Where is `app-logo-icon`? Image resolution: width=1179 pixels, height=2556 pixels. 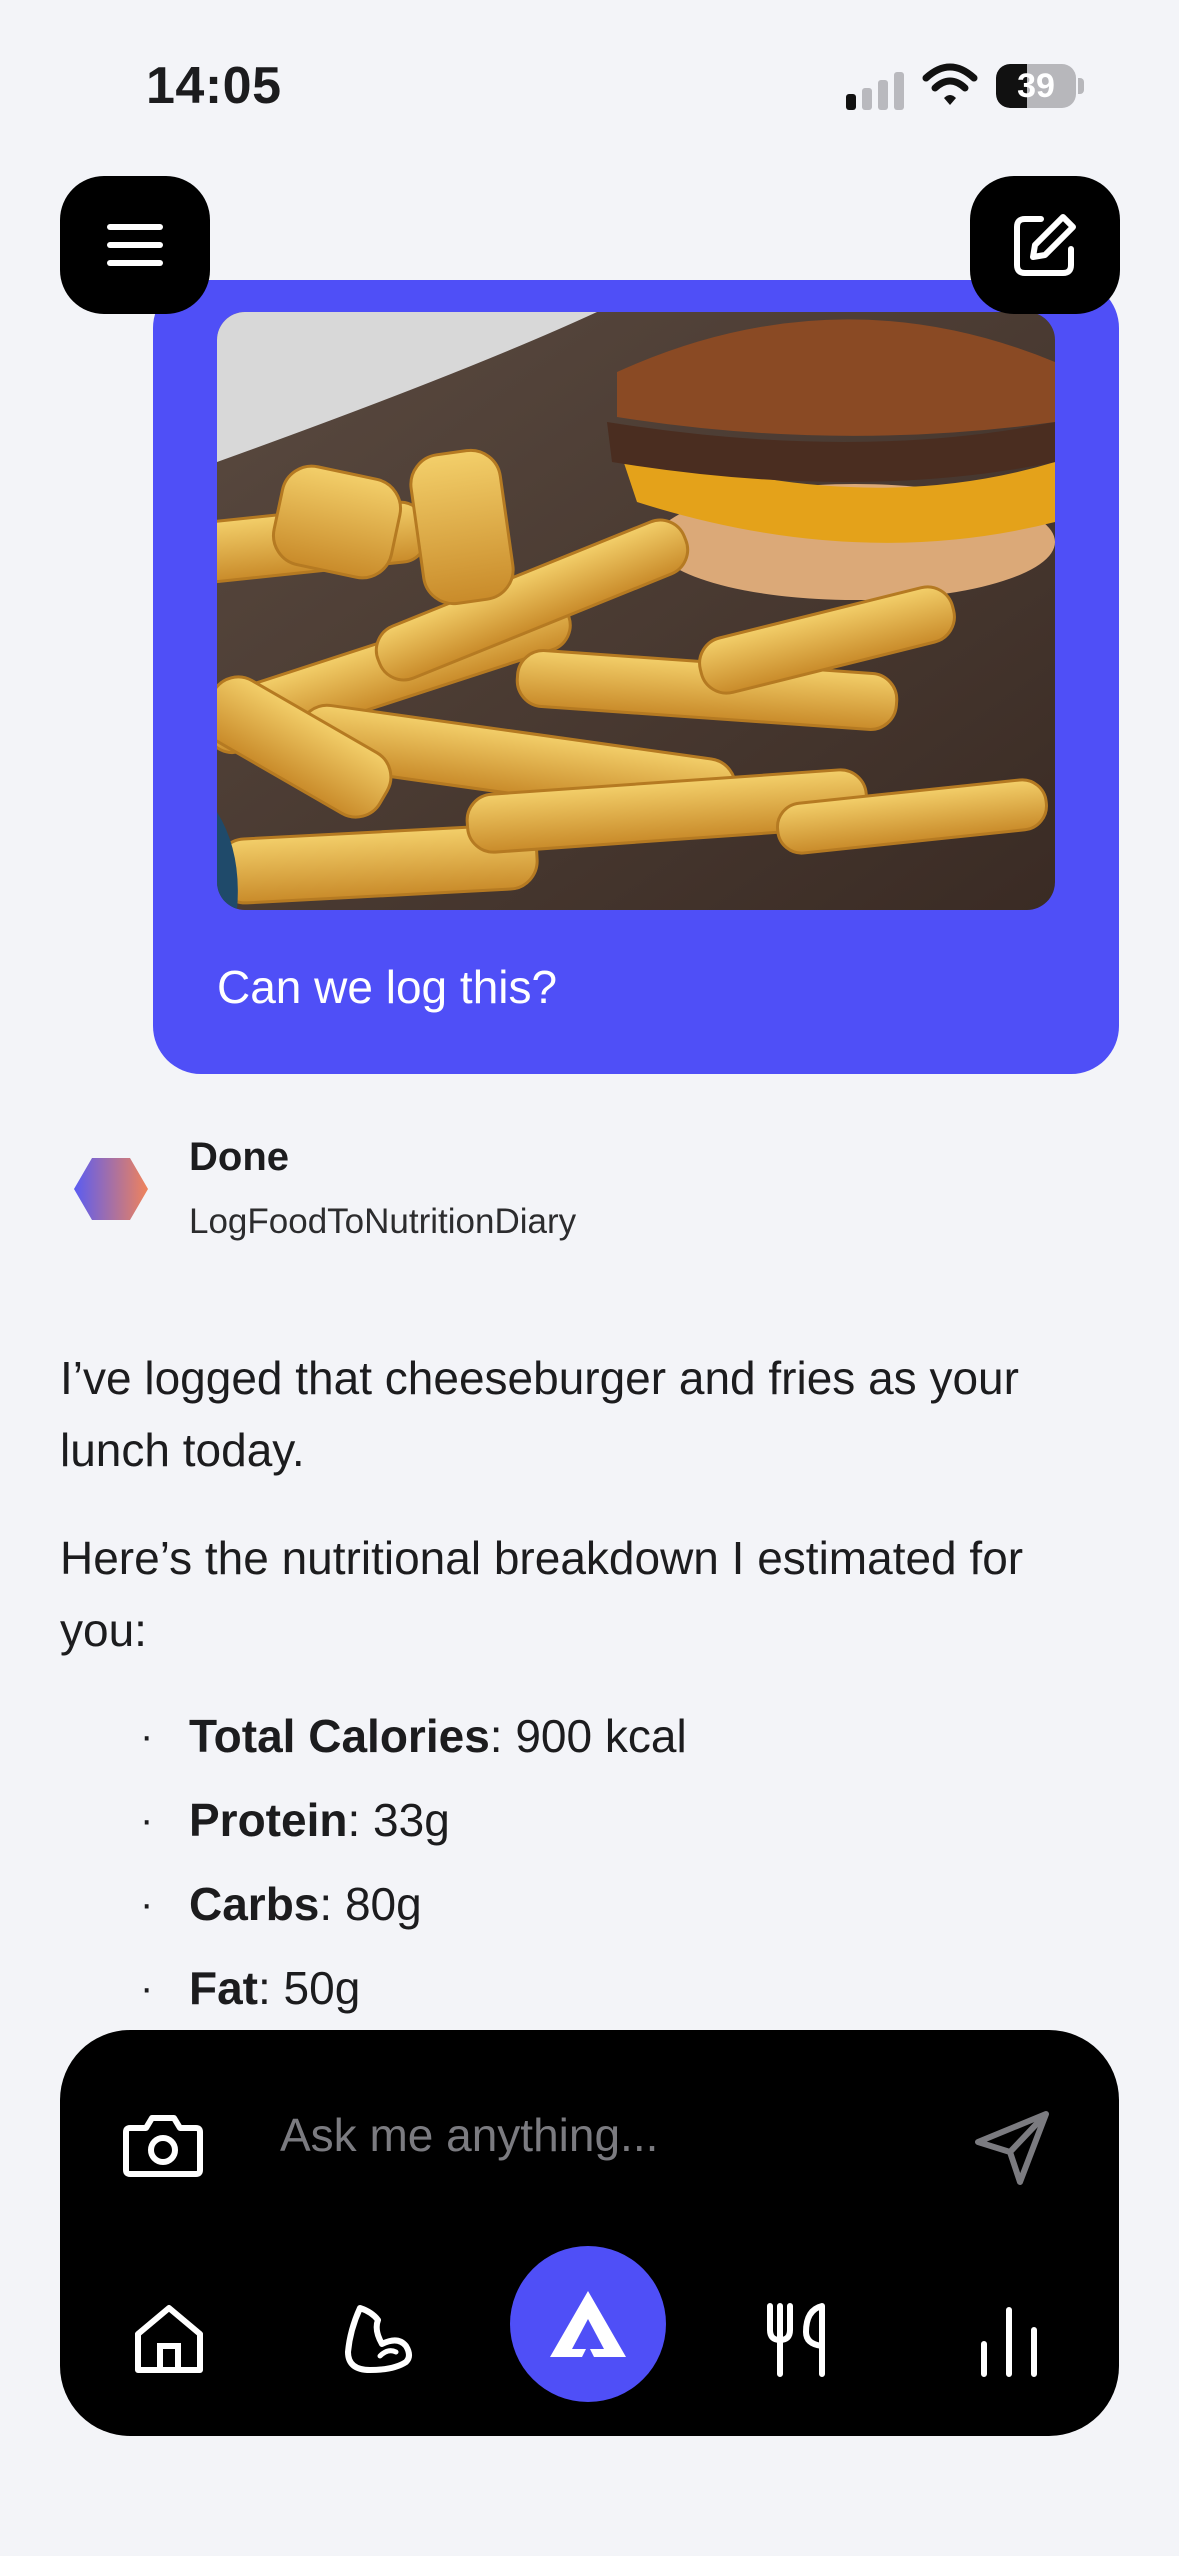 app-logo-icon is located at coordinates (588, 2324).